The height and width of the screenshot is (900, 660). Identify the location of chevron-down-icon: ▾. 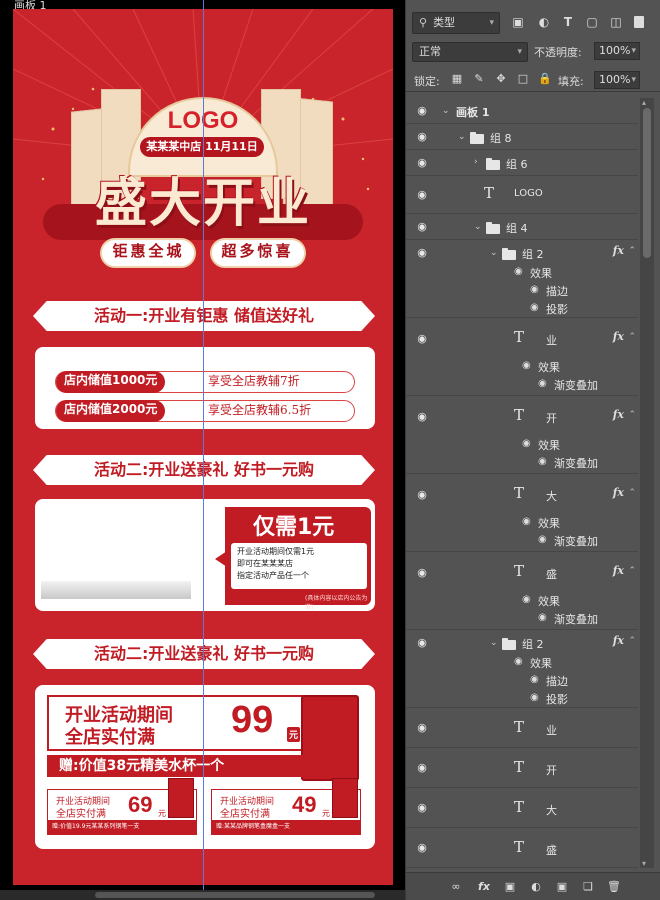
(633, 80).